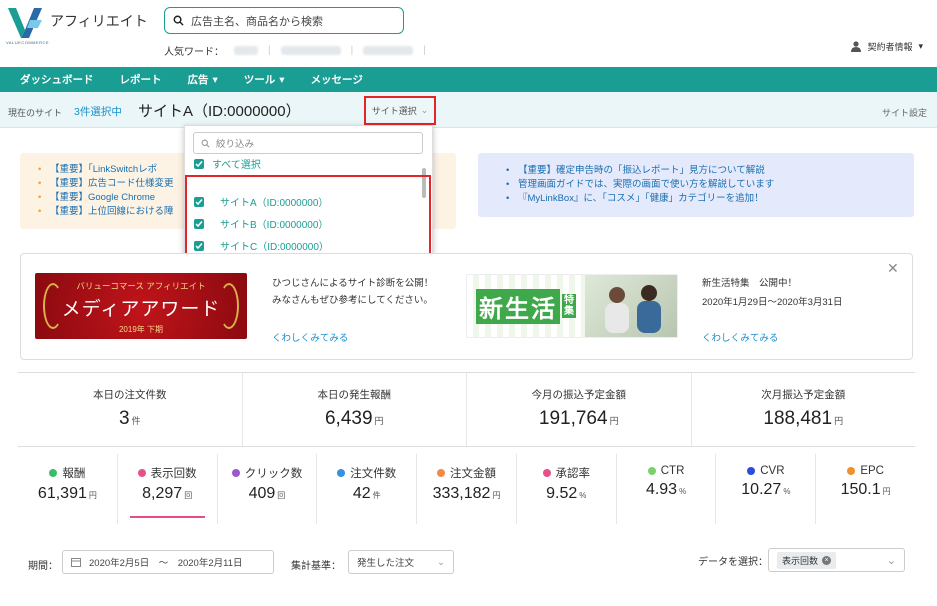 The height and width of the screenshot is (606, 937). What do you see at coordinates (141, 286) in the screenshot?
I see `award-top-text: バリューコマース アフィリエイト` at bounding box center [141, 286].